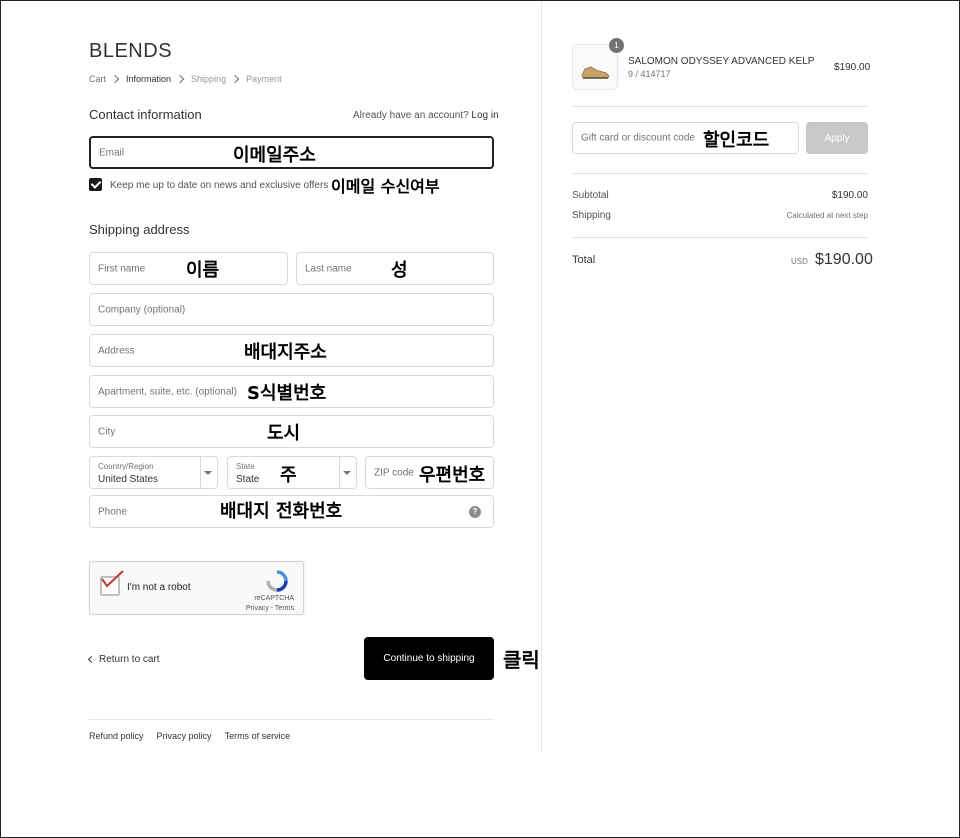 The width and height of the screenshot is (960, 838). Describe the element at coordinates (248, 479) in the screenshot. I see `state-value: State` at that location.